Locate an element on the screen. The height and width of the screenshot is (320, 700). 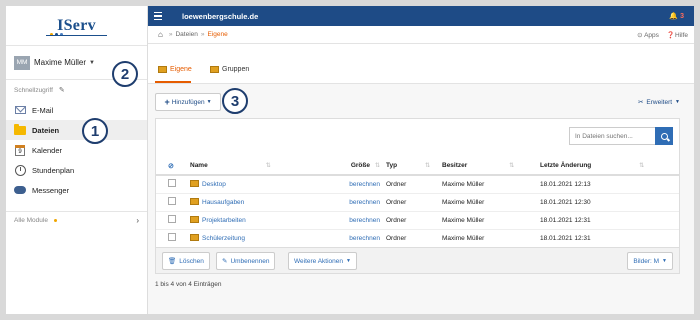
sidebar-item-email: E-Mail is located at coordinates (76, 110).